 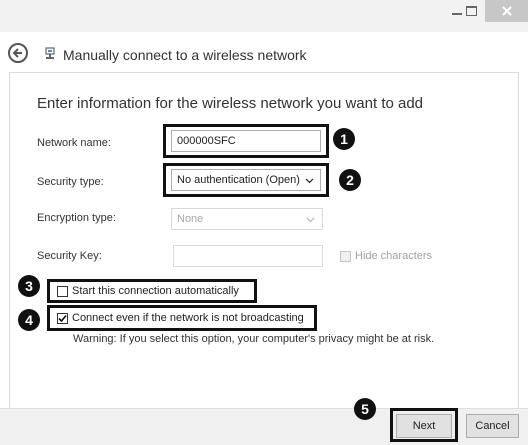 I want to click on callout-1: 1, so click(x=344, y=139).